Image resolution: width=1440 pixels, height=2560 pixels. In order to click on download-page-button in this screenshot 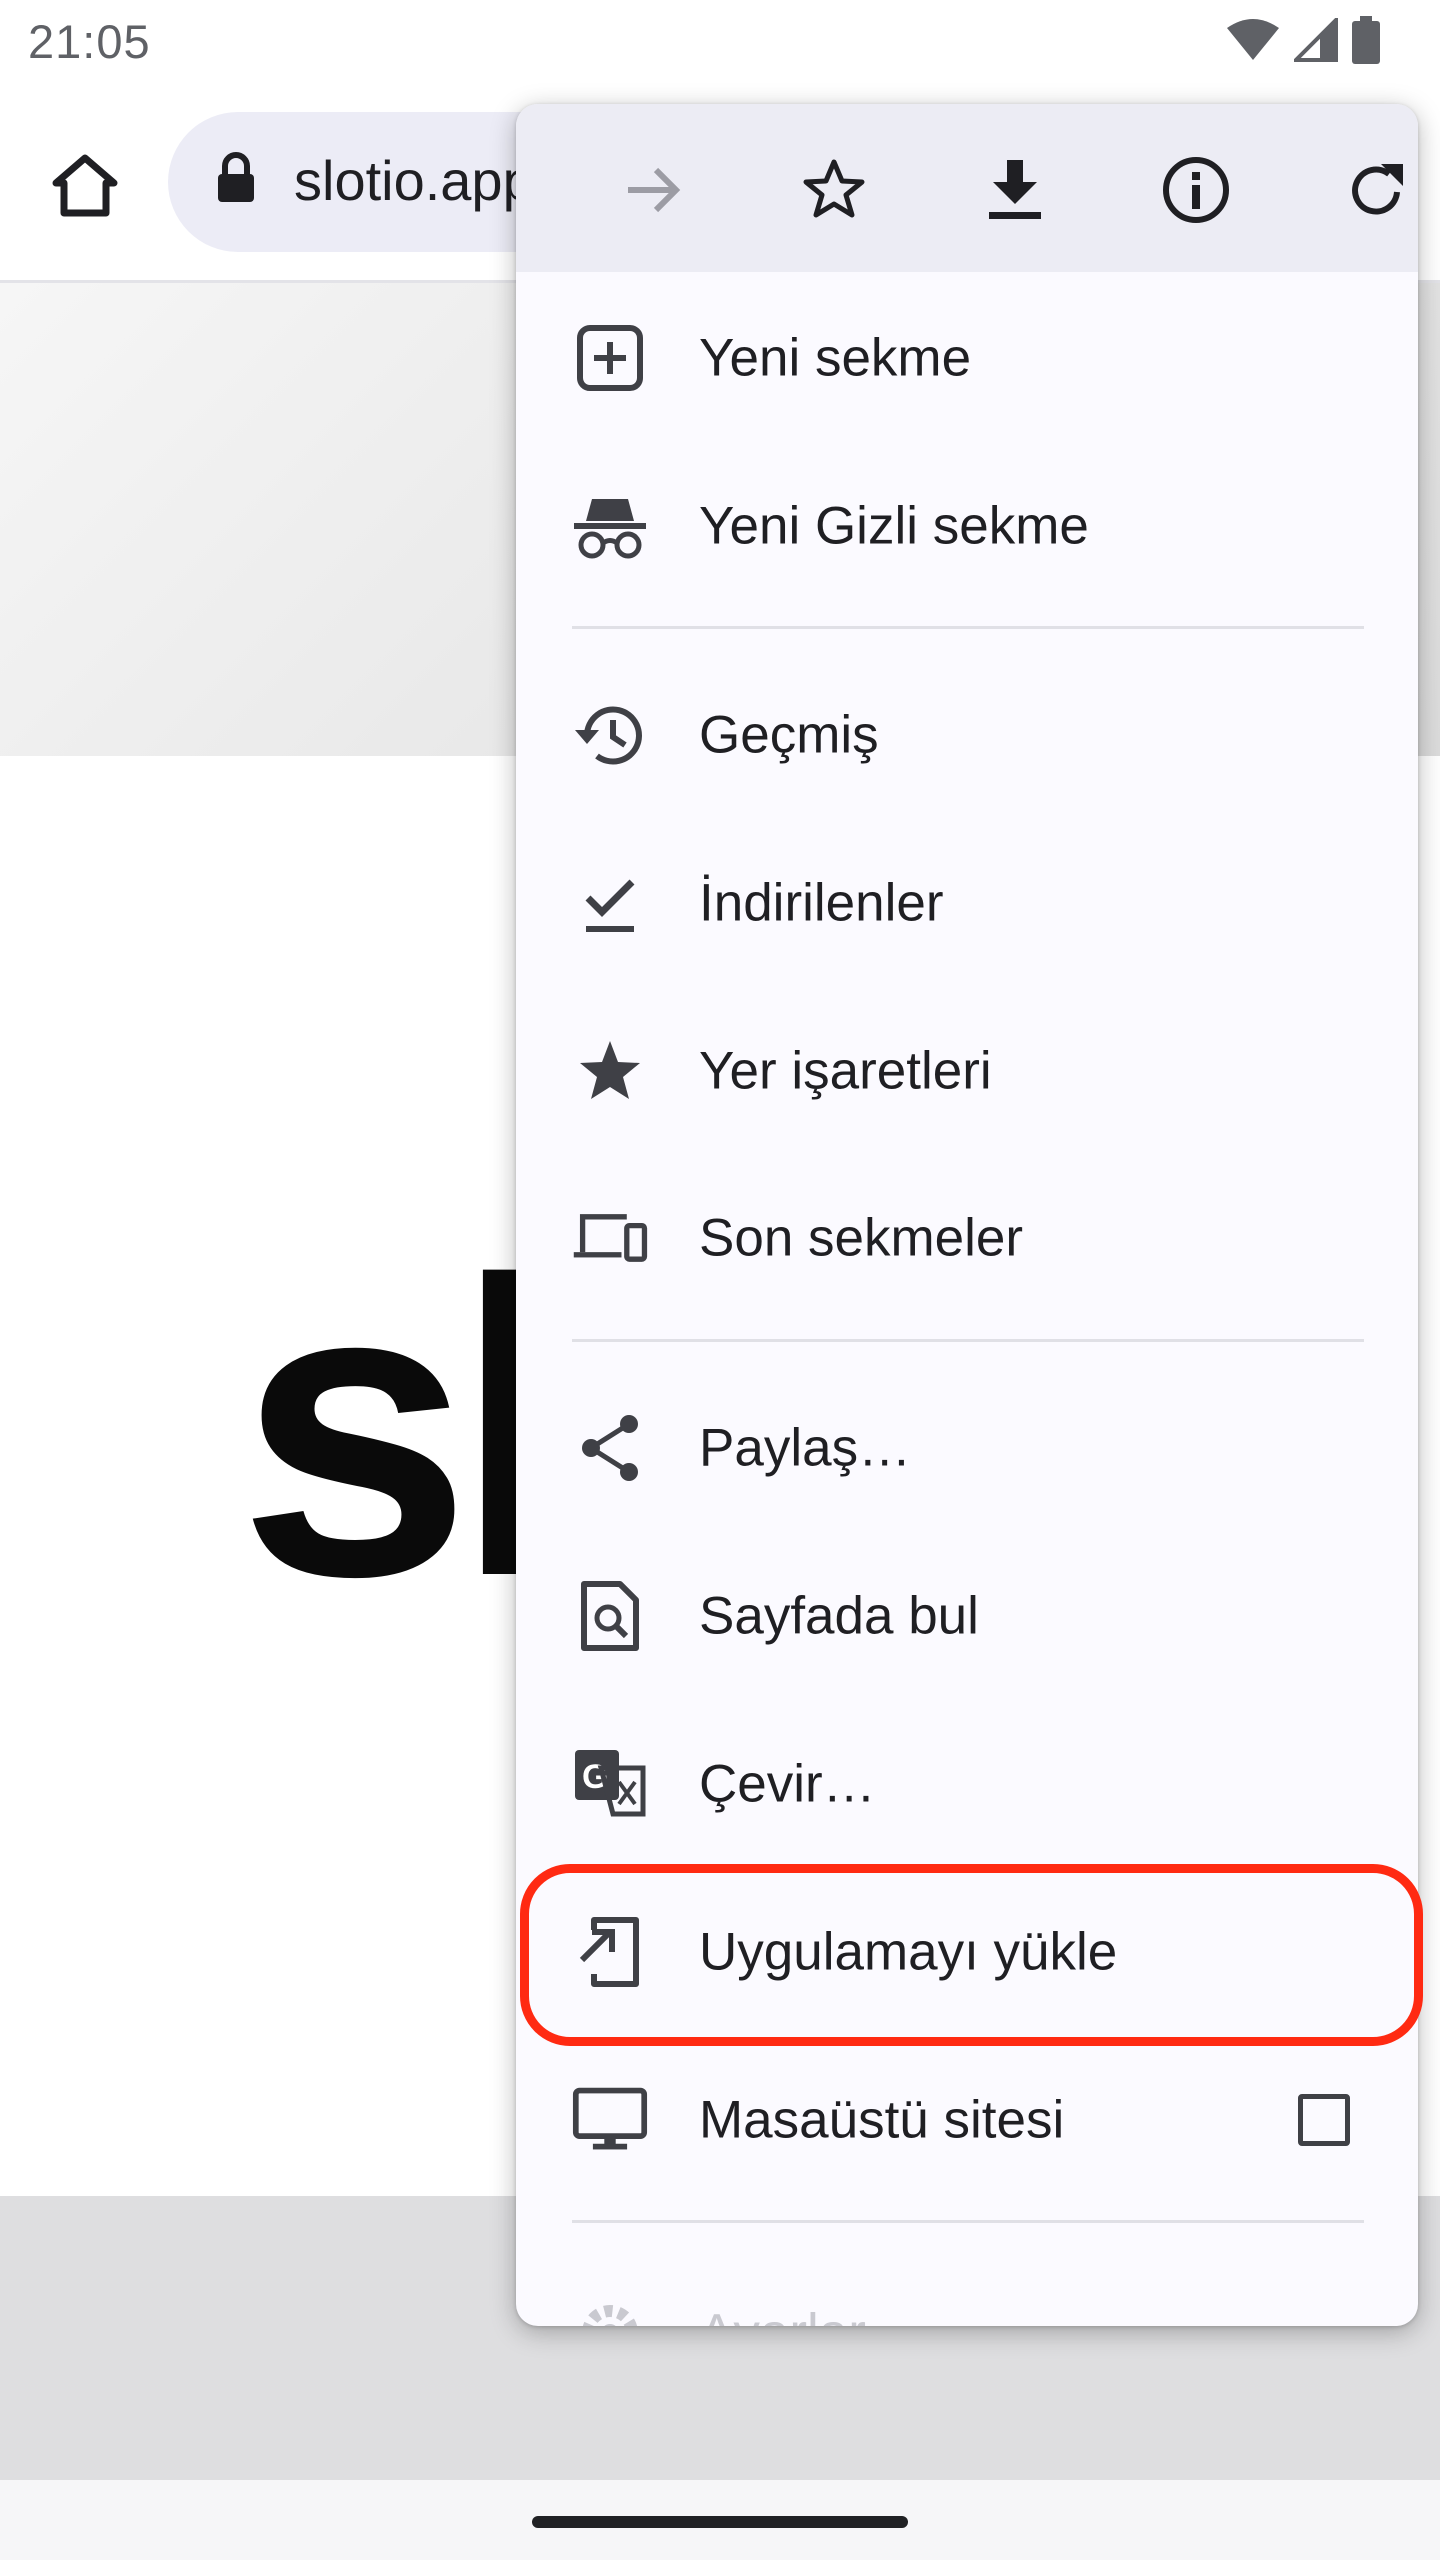, I will do `click(1015, 190)`.